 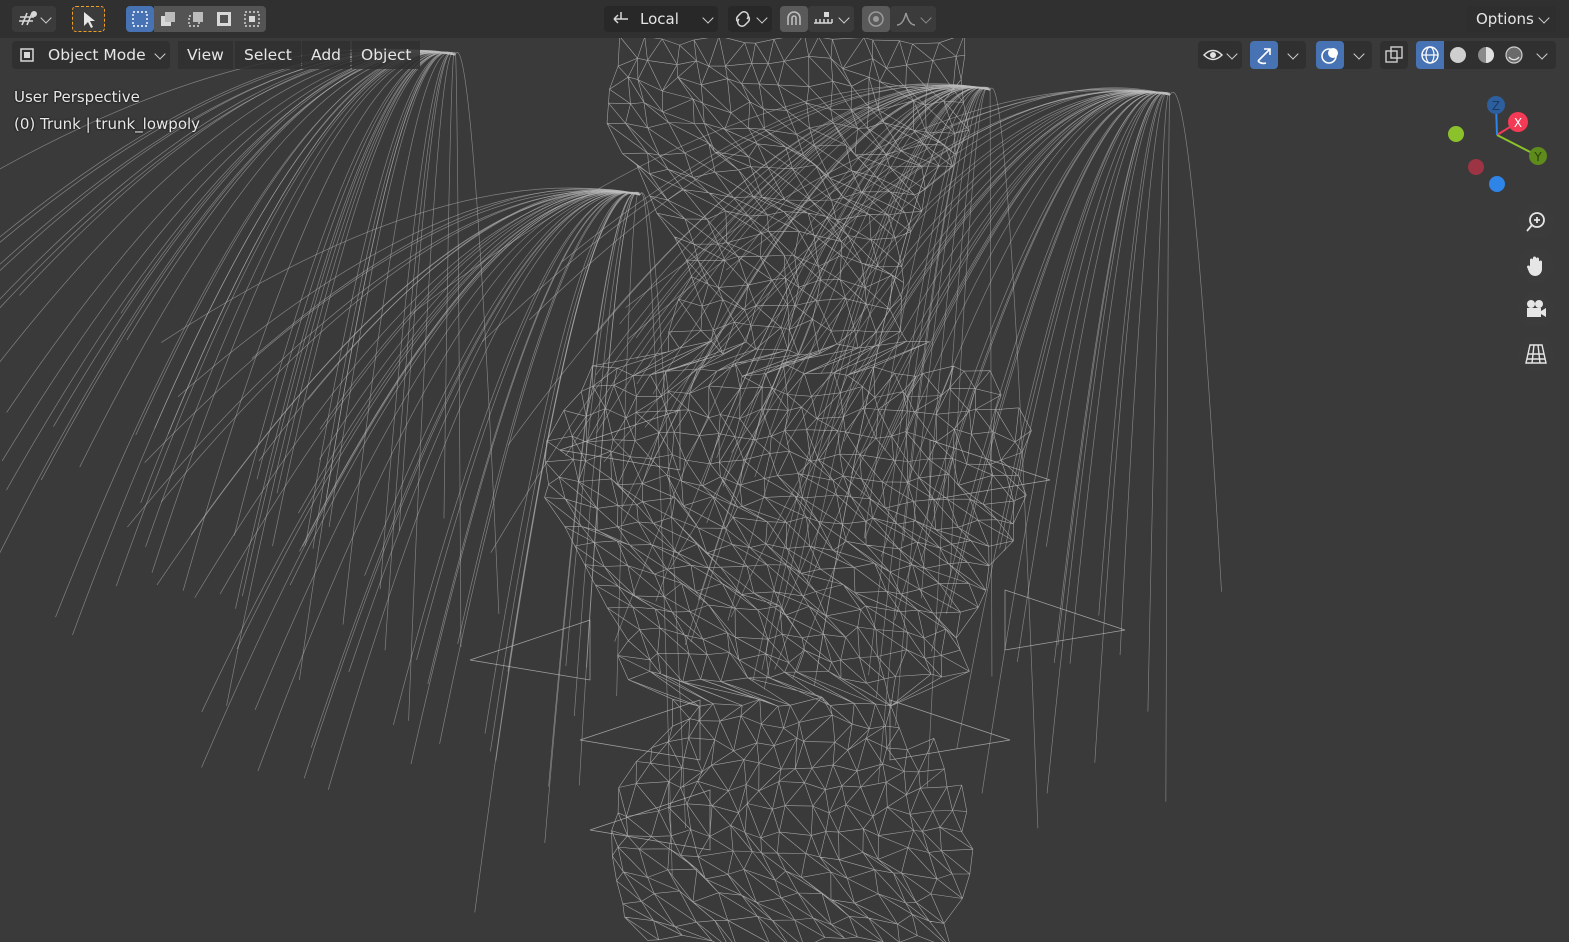 I want to click on gizmo-y-label: Y, so click(x=1537, y=157).